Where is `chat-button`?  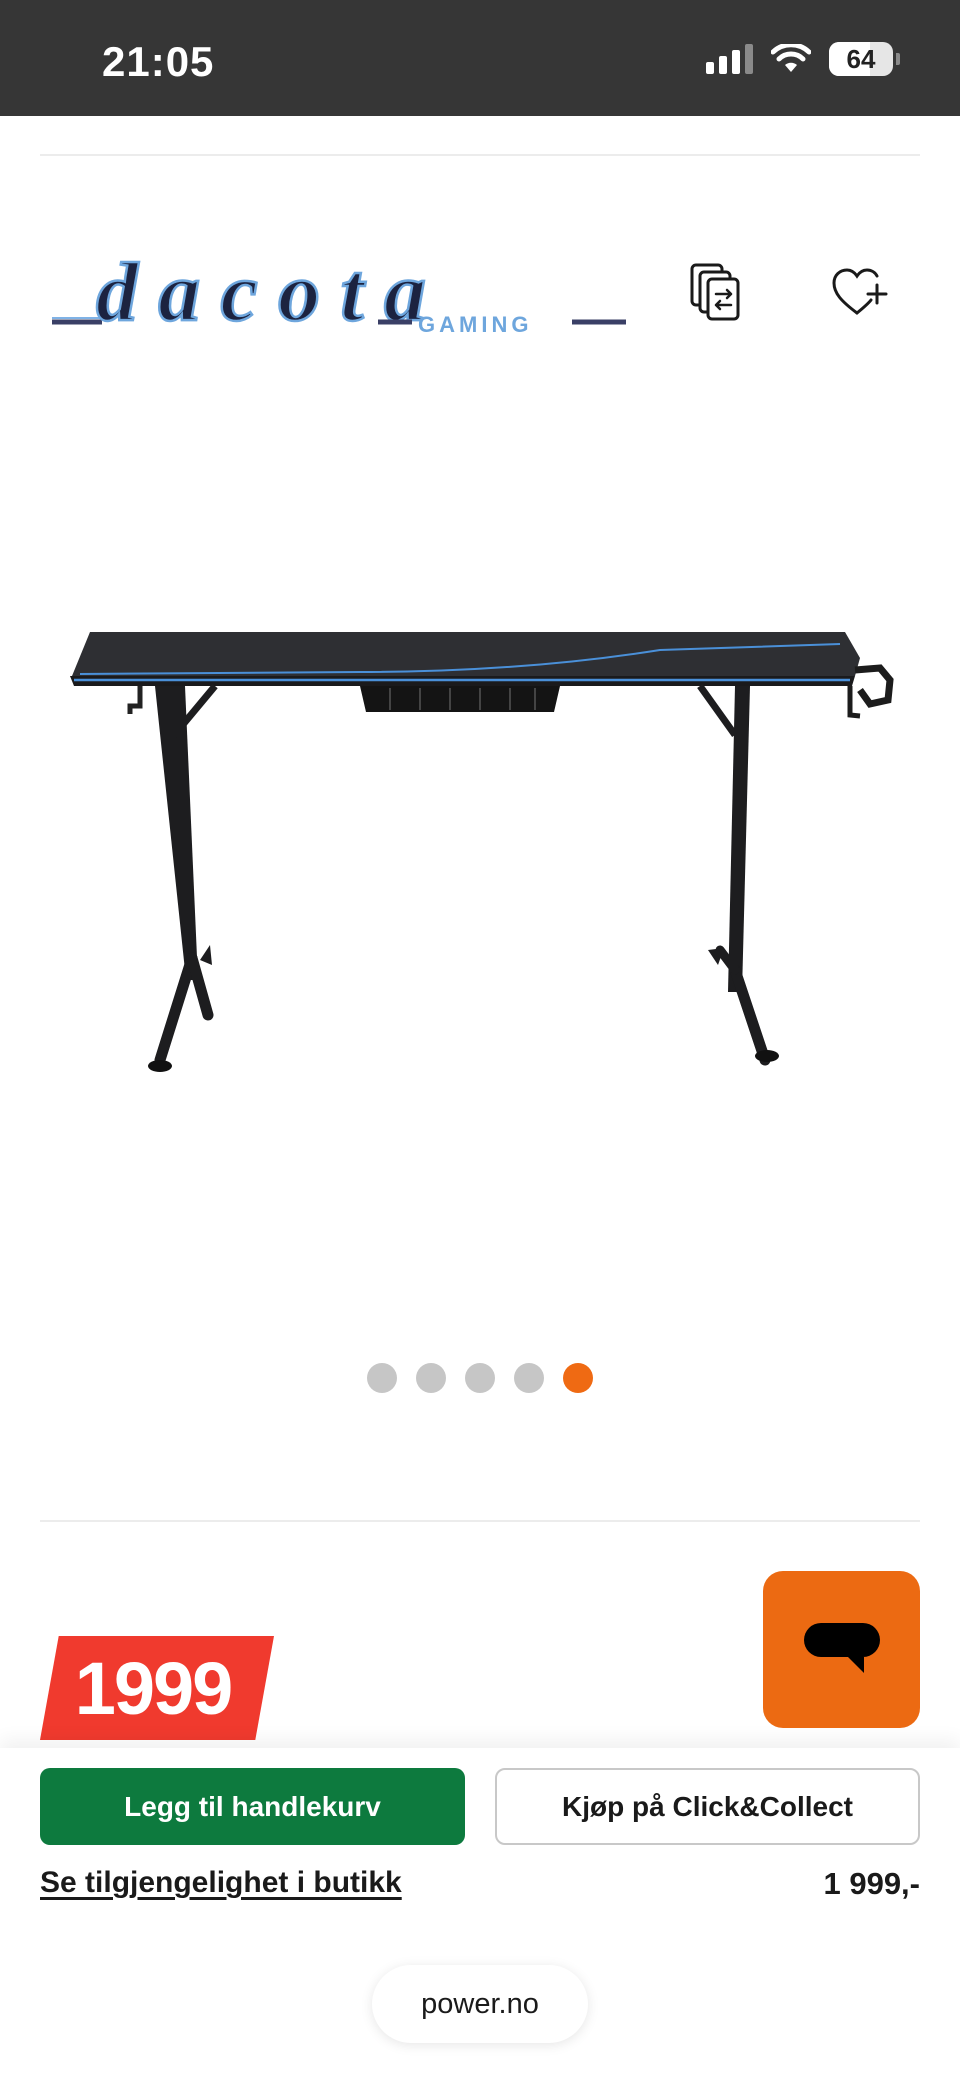
chat-button is located at coordinates (841, 1649).